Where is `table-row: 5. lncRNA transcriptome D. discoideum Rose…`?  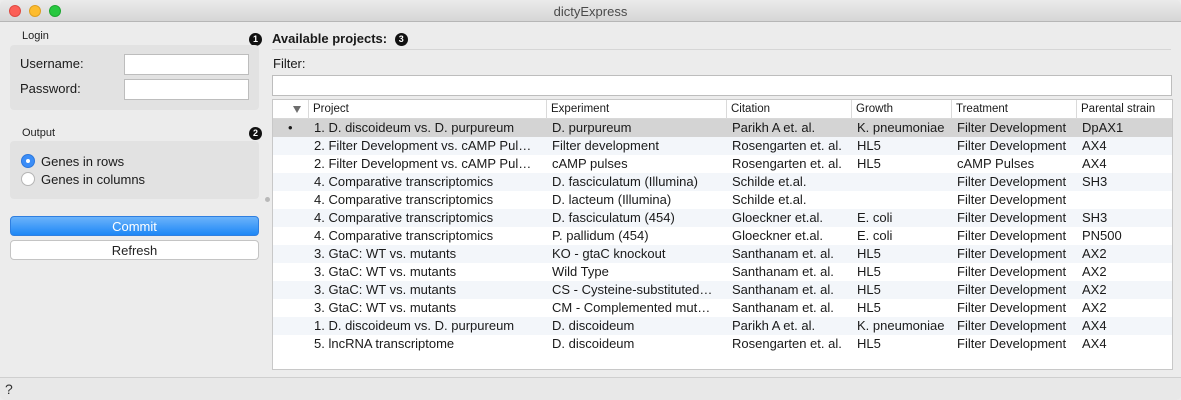
table-row: 5. lncRNA transcriptome D. discoideum Rose… is located at coordinates (722, 344).